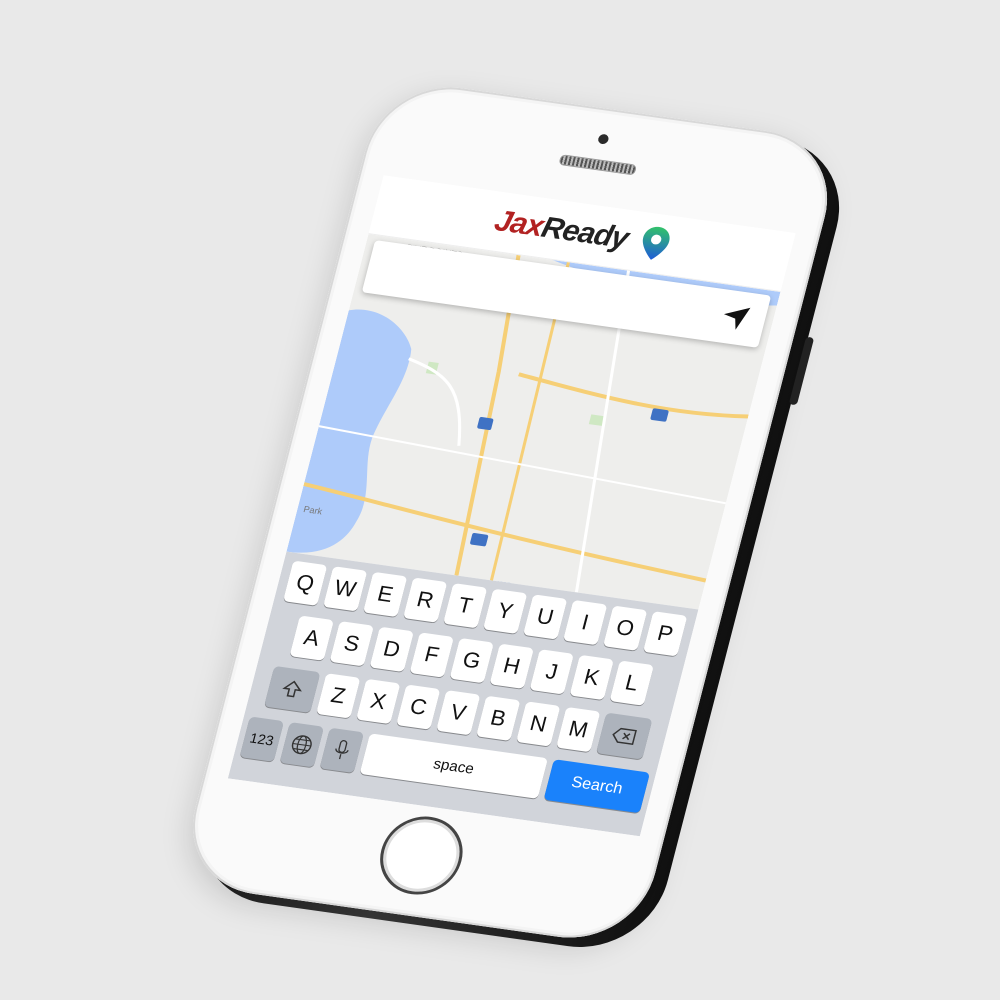 Image resolution: width=1000 pixels, height=1000 pixels. I want to click on navigation-arrow-icon, so click(735, 317).